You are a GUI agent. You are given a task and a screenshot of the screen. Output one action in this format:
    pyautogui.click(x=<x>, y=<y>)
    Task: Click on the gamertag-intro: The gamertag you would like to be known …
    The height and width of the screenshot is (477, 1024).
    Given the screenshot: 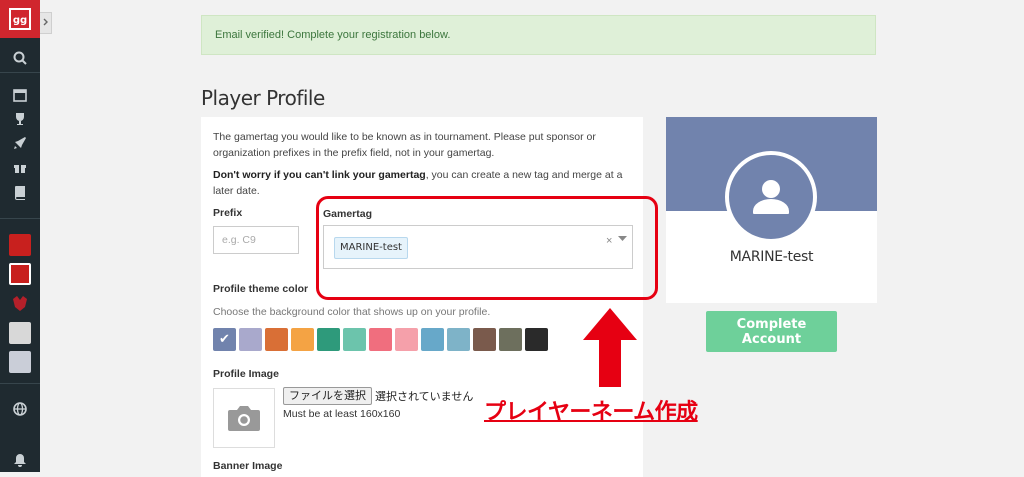 What is the action you would take?
    pyautogui.click(x=404, y=145)
    